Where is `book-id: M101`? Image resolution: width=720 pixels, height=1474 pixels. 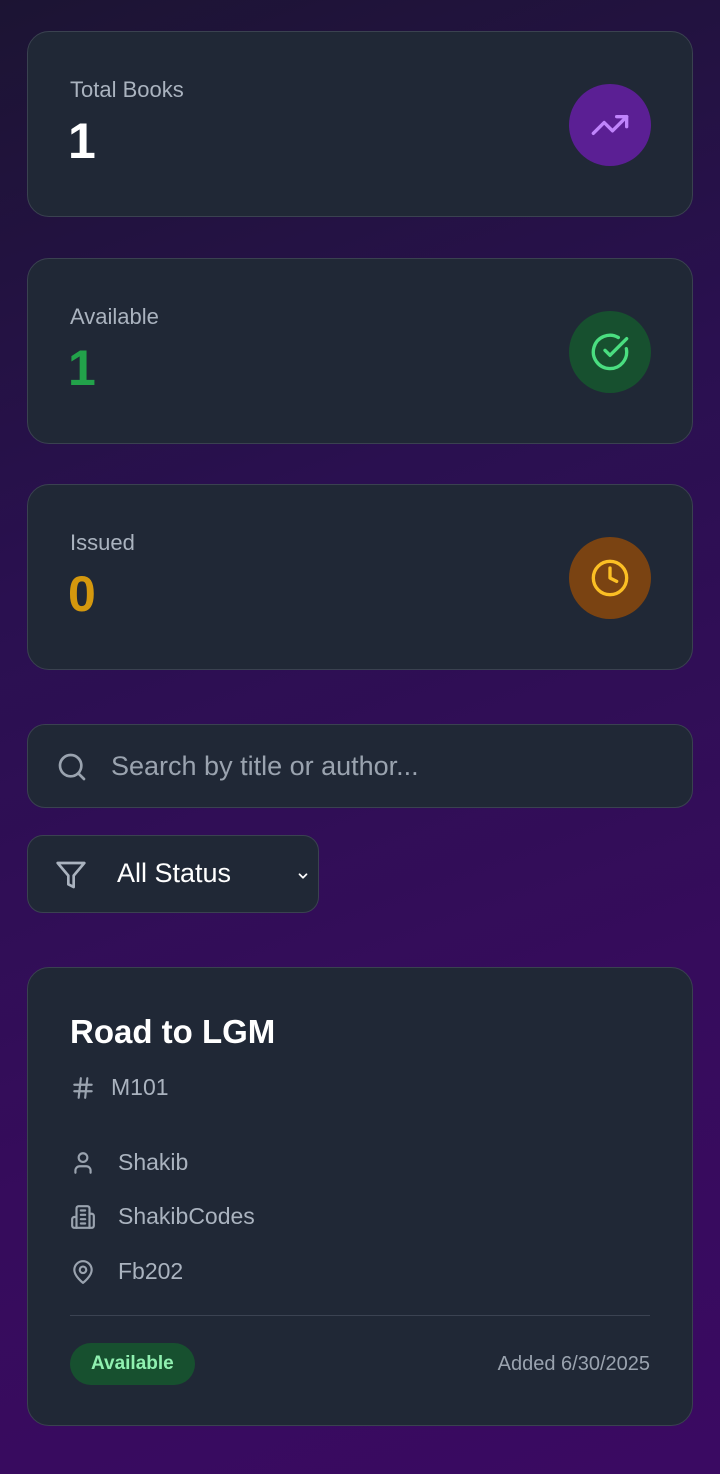 book-id: M101 is located at coordinates (140, 1087).